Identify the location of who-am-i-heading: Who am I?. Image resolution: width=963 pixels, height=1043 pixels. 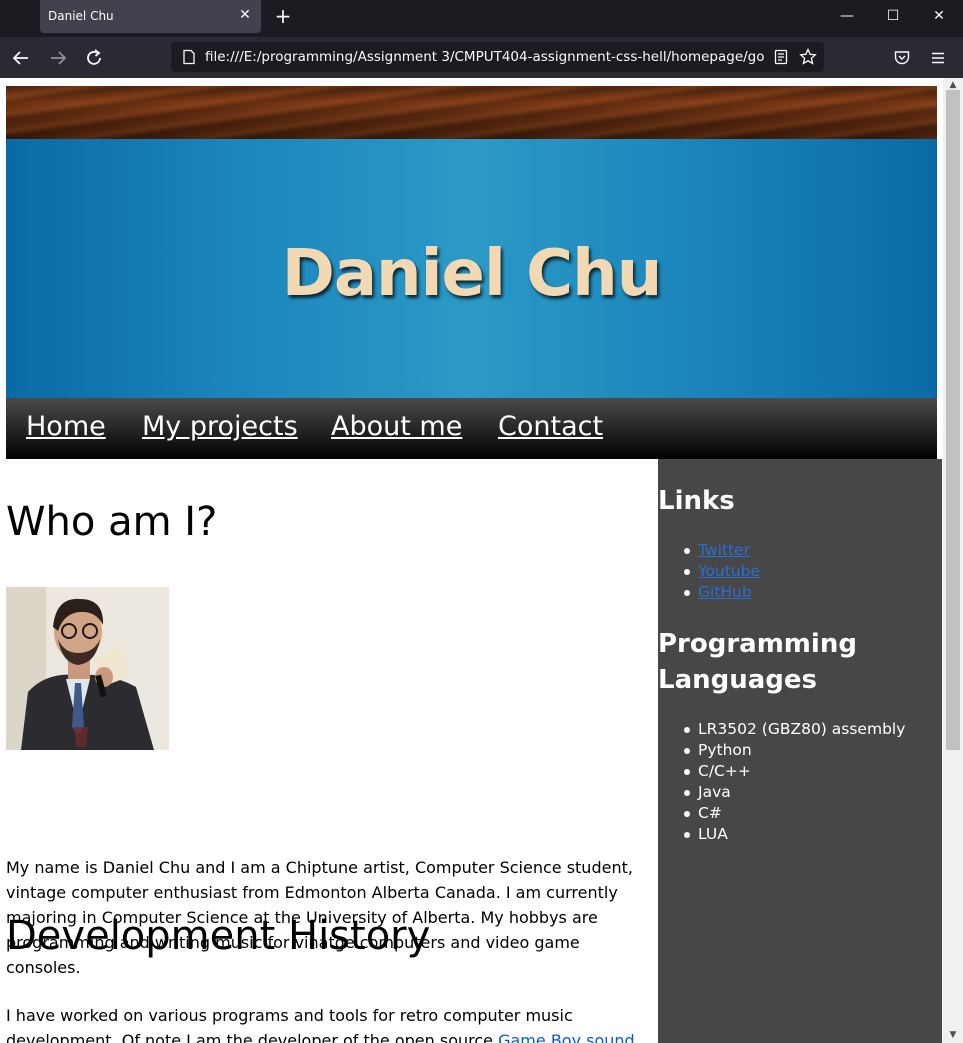
(112, 522).